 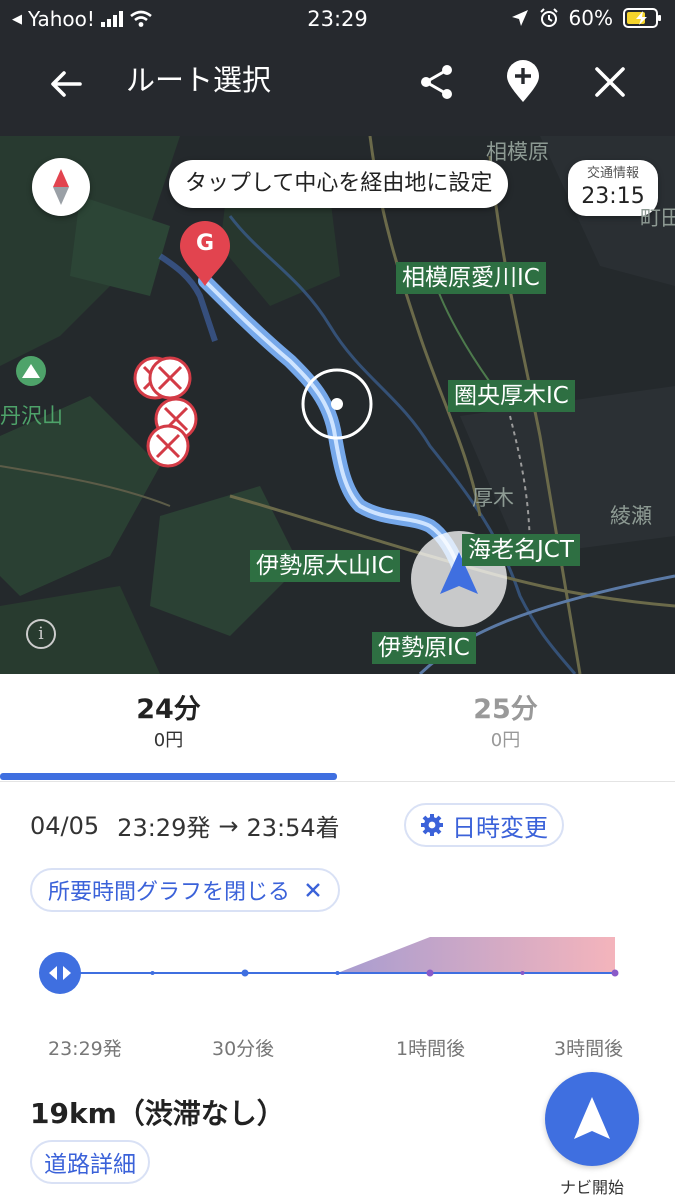 I want to click on route-duration: 24分, so click(x=168, y=709).